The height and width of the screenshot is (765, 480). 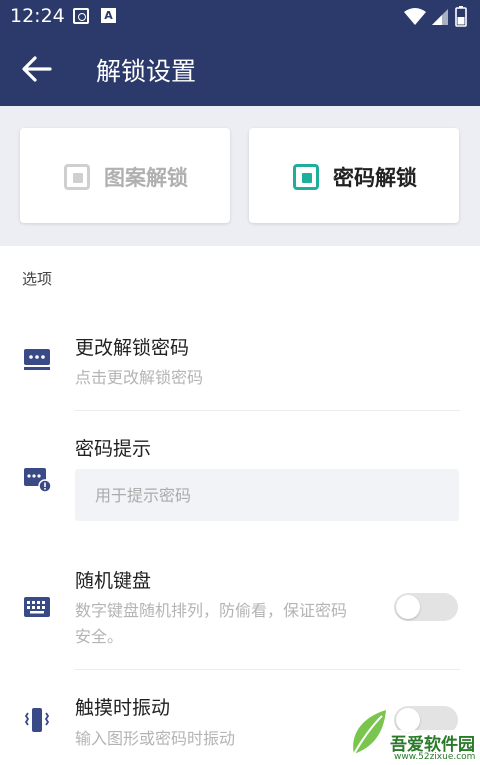 What do you see at coordinates (435, 757) in the screenshot?
I see `watermark-url: www.52zixue.com` at bounding box center [435, 757].